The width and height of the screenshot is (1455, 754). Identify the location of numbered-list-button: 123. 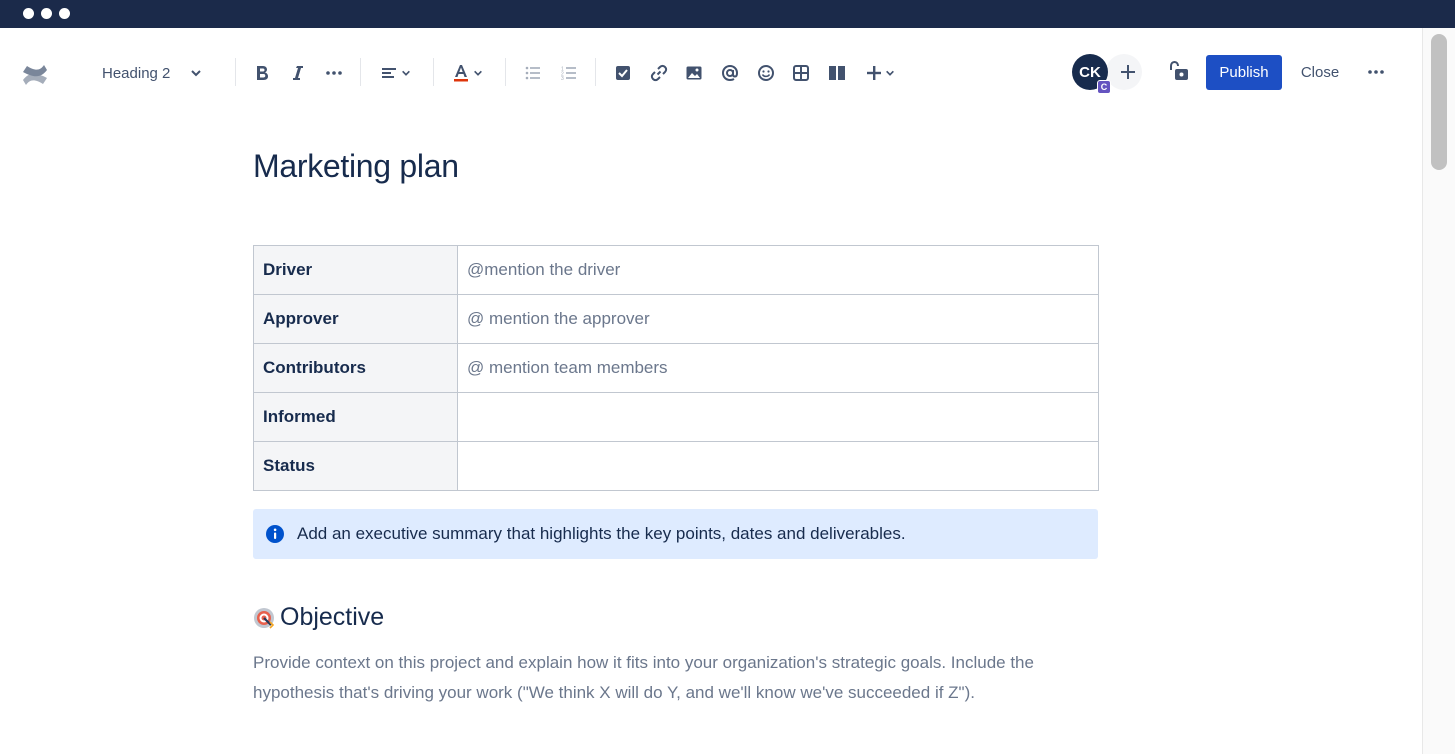
(569, 73).